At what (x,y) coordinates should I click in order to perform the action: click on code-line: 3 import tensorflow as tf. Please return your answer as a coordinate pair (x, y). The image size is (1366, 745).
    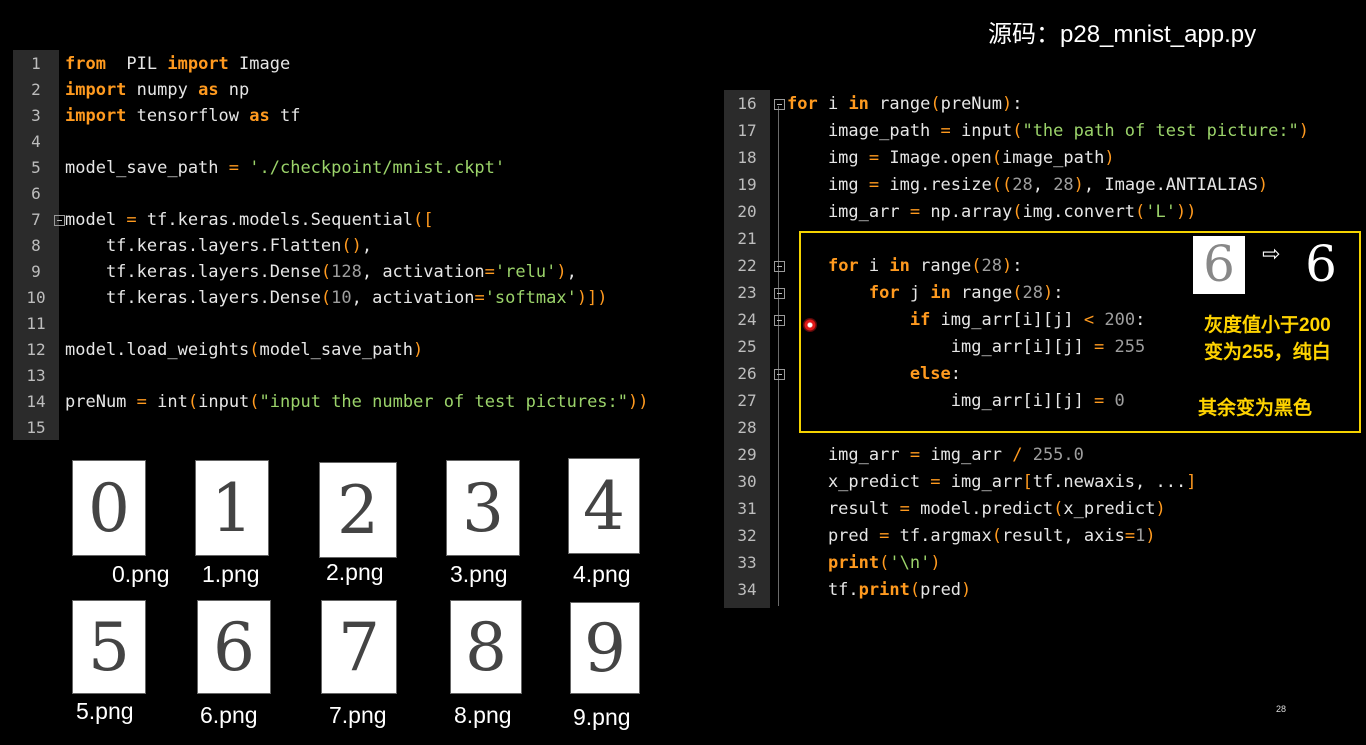
    Looking at the image, I should click on (358, 116).